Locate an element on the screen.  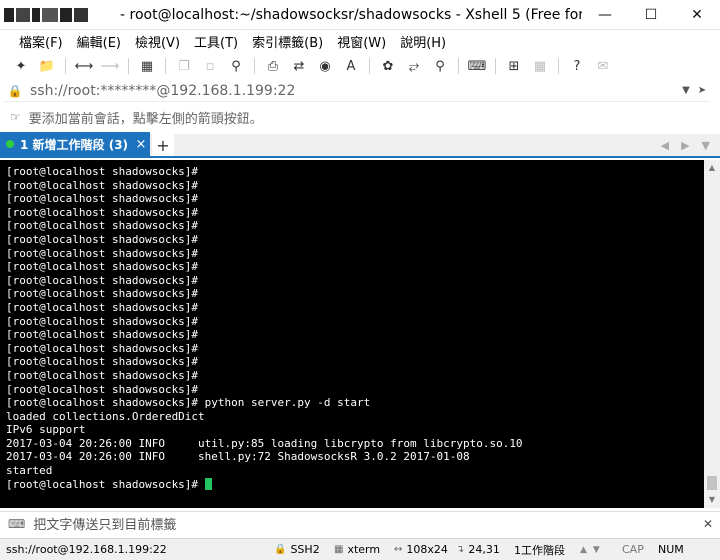
help-icon: ? is located at coordinates (577, 66).